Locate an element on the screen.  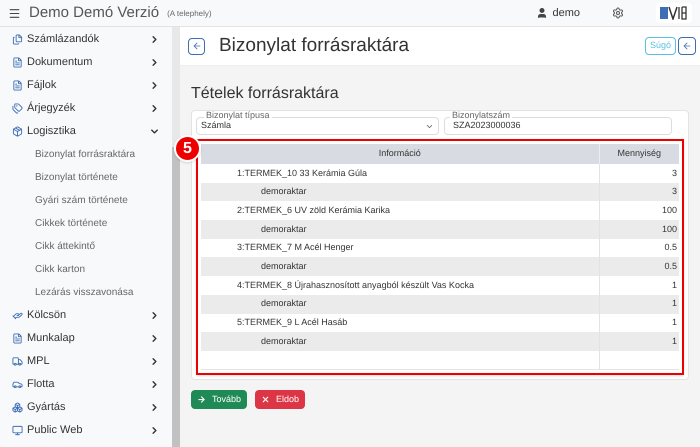
arrow-right-icon is located at coordinates (201, 399).